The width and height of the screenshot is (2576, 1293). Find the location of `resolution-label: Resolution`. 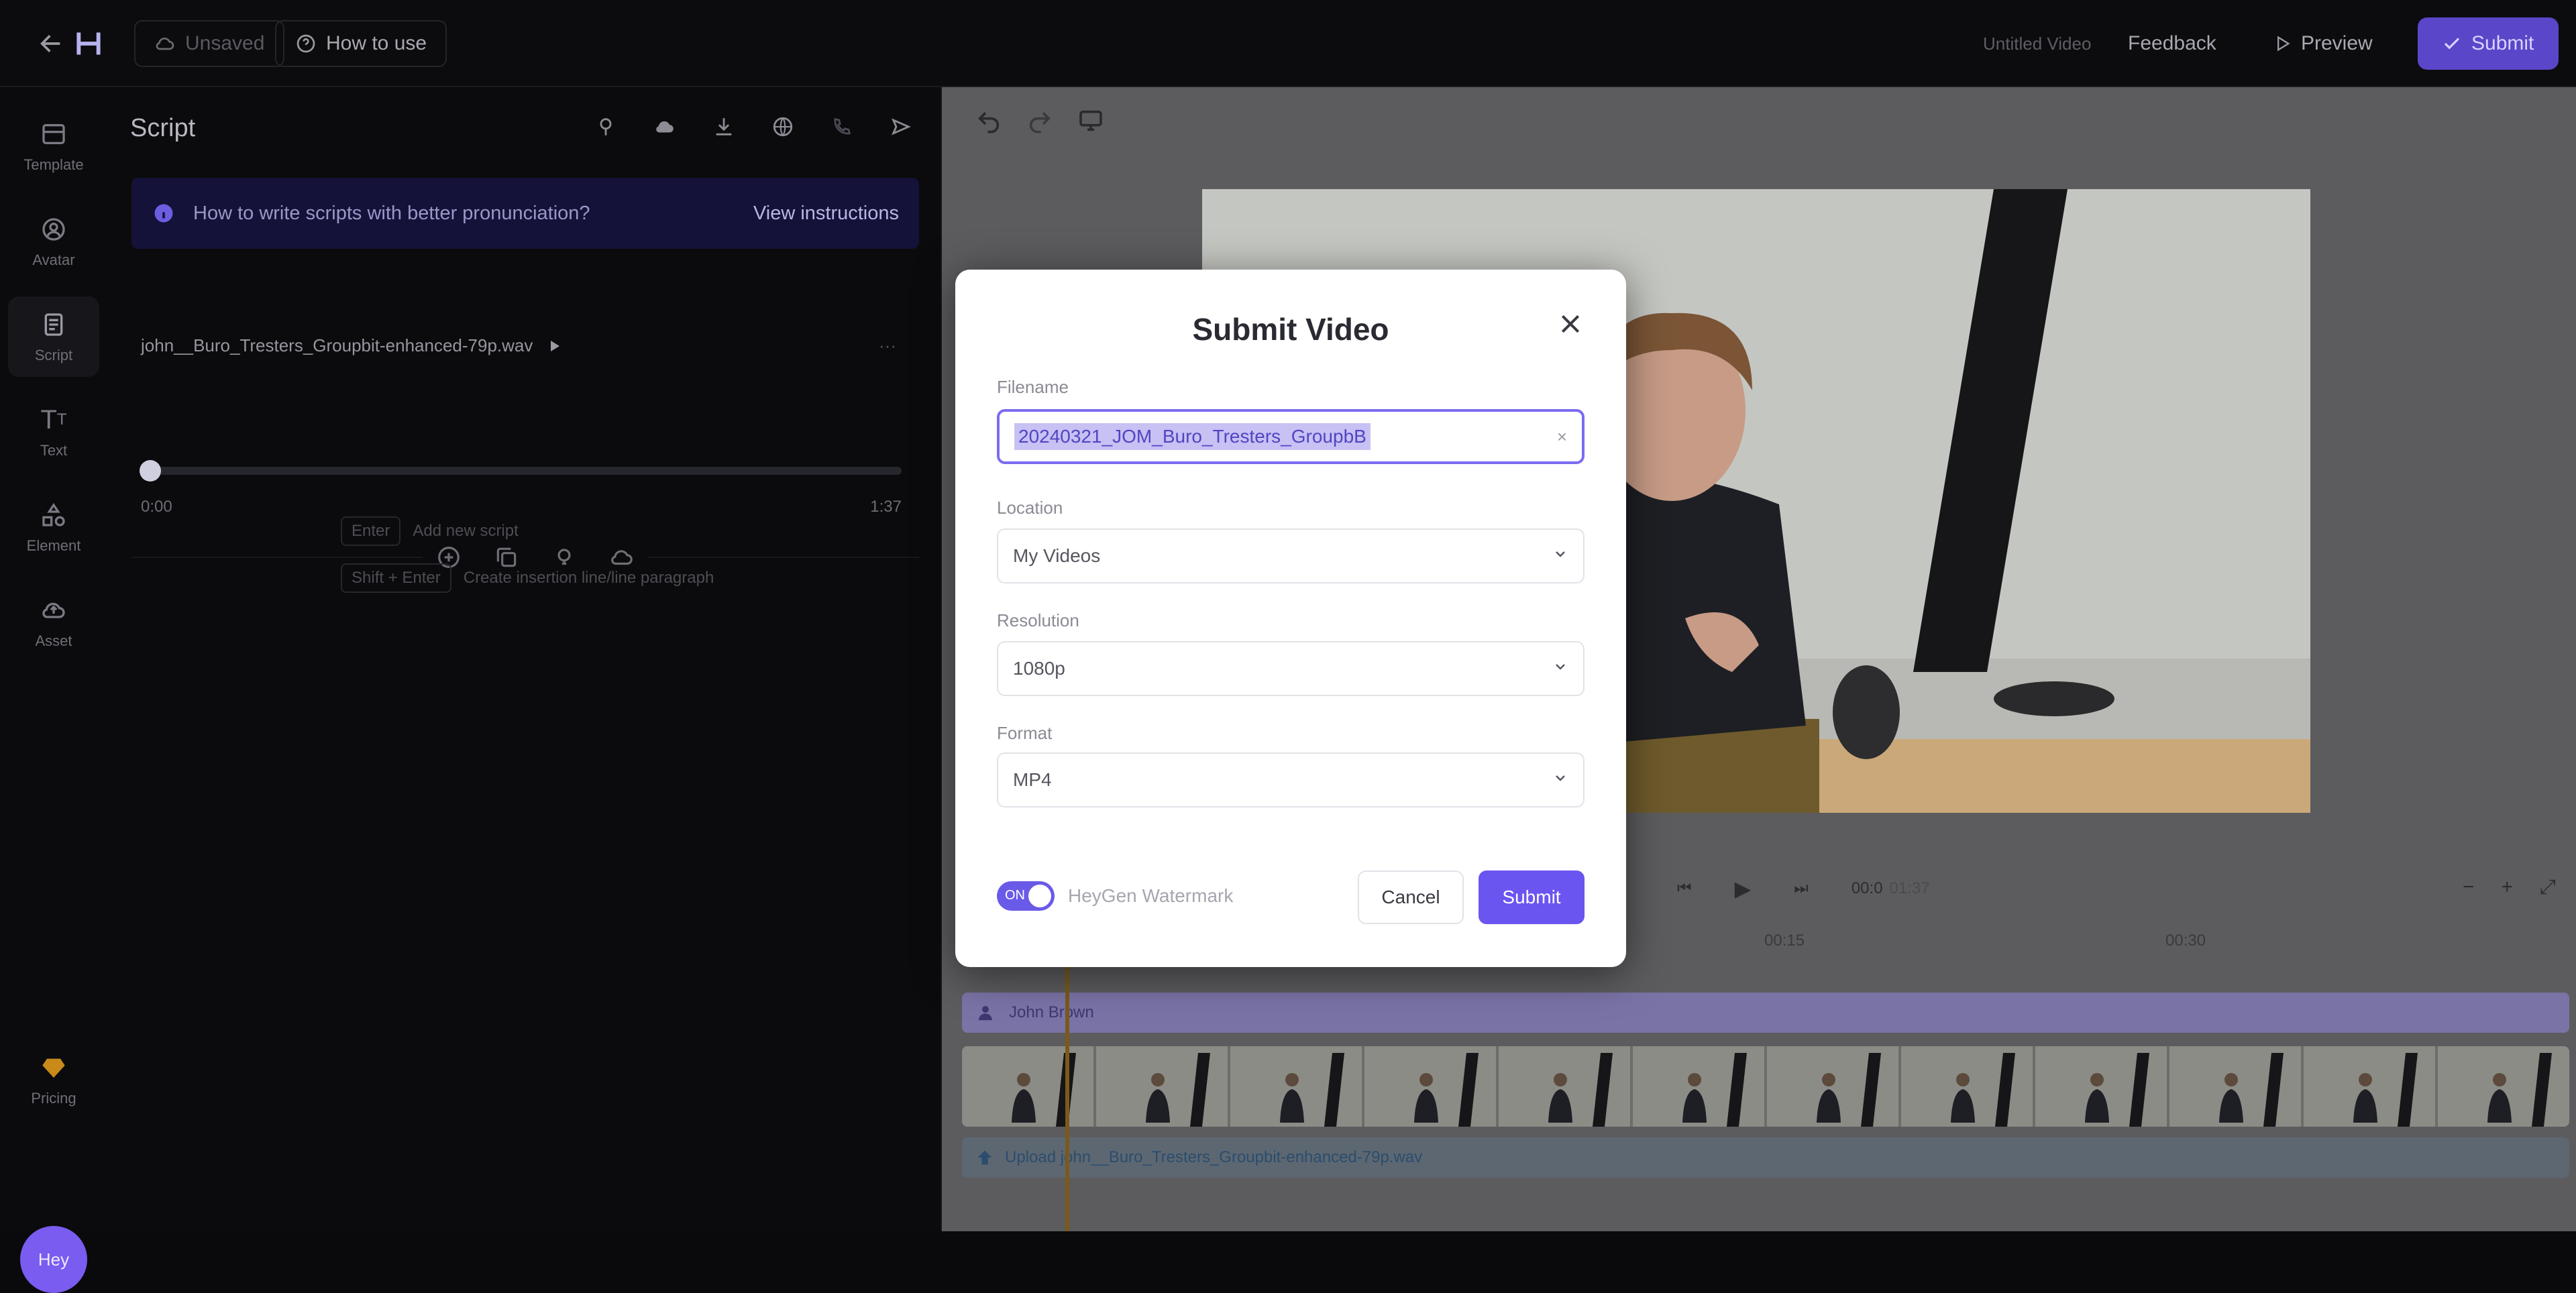

resolution-label: Resolution is located at coordinates (1038, 620).